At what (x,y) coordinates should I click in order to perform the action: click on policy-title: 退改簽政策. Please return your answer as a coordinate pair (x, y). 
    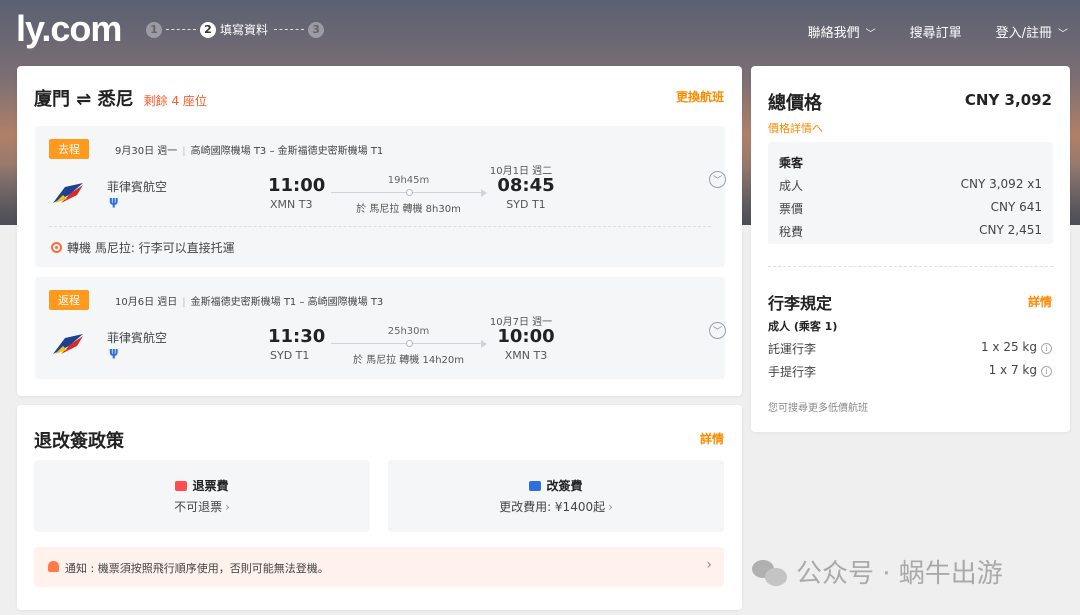
    Looking at the image, I should click on (79, 441).